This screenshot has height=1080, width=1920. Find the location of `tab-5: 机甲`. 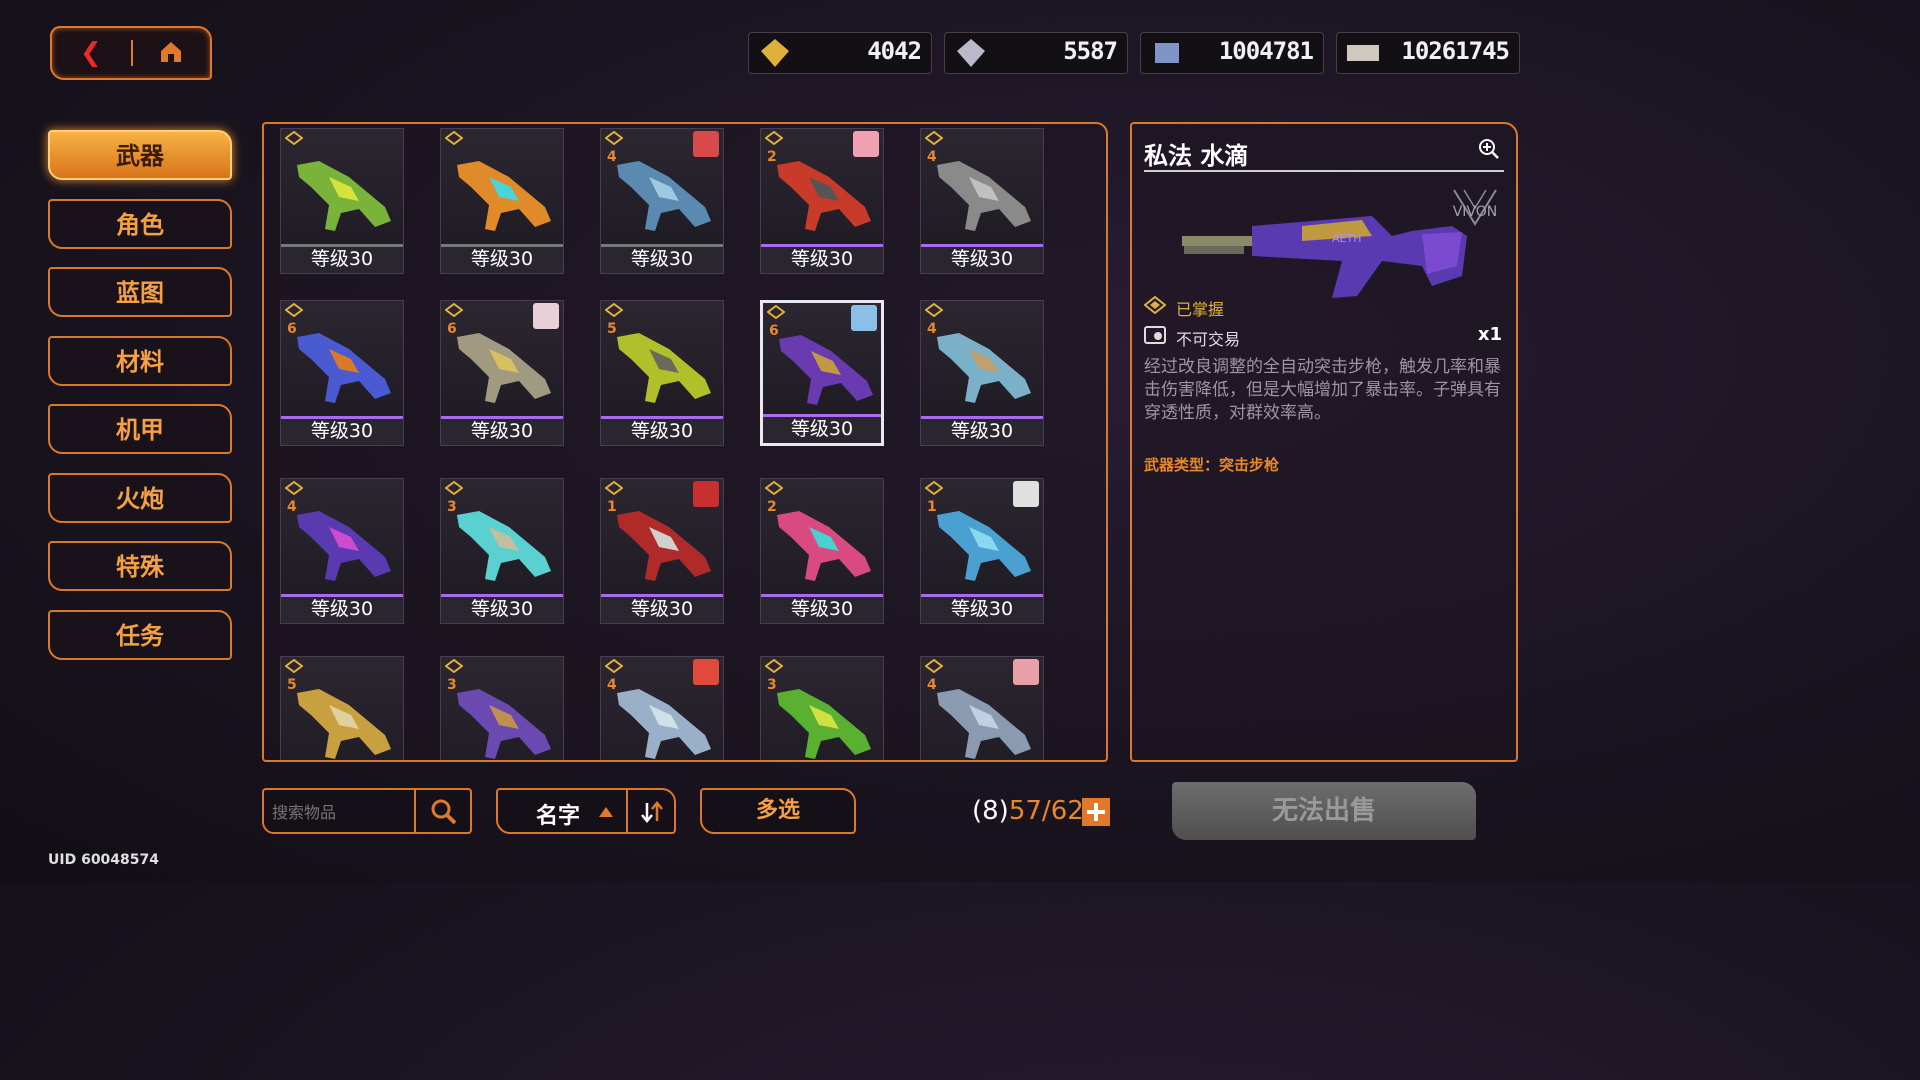

tab-5: 机甲 is located at coordinates (140, 429).